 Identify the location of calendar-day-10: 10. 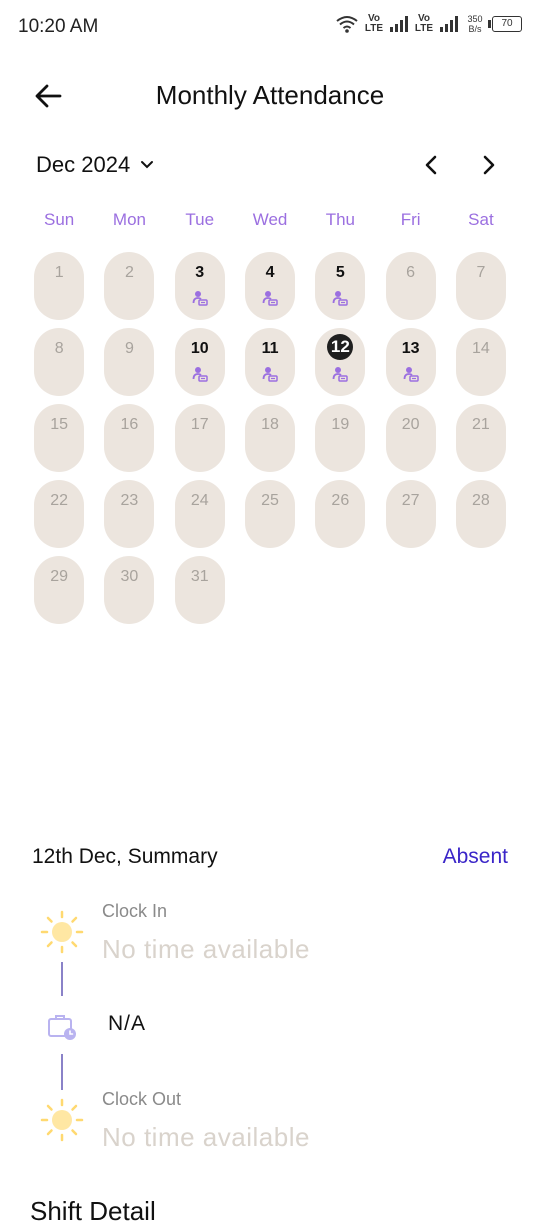
(199, 362).